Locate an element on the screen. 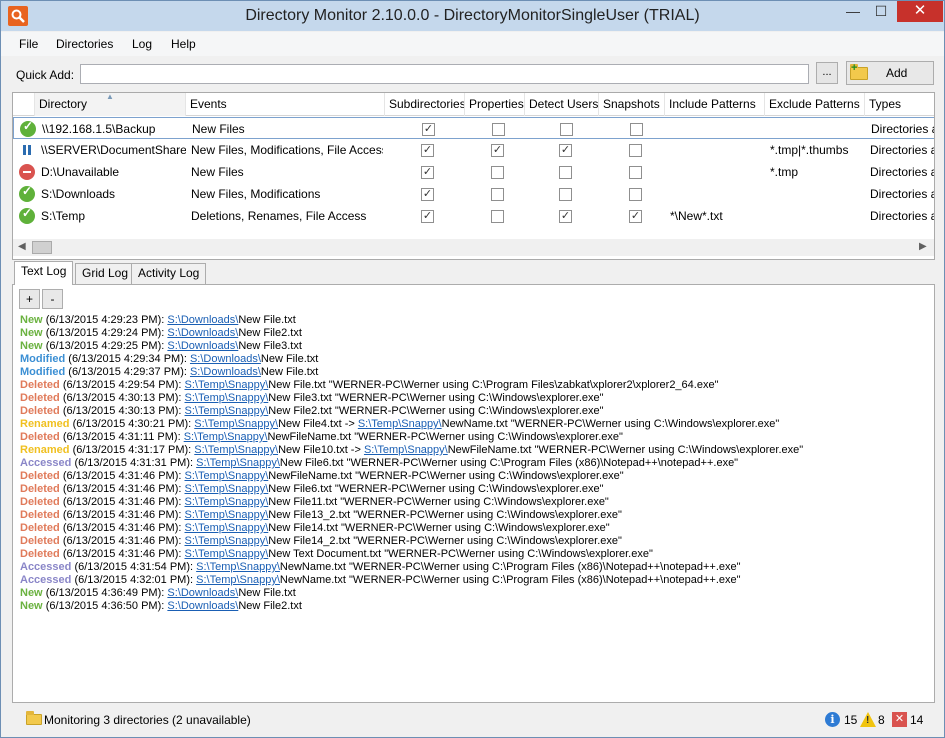  log-timestamp: (6/13/2015 4:30:13 PM): is located at coordinates (123, 398).